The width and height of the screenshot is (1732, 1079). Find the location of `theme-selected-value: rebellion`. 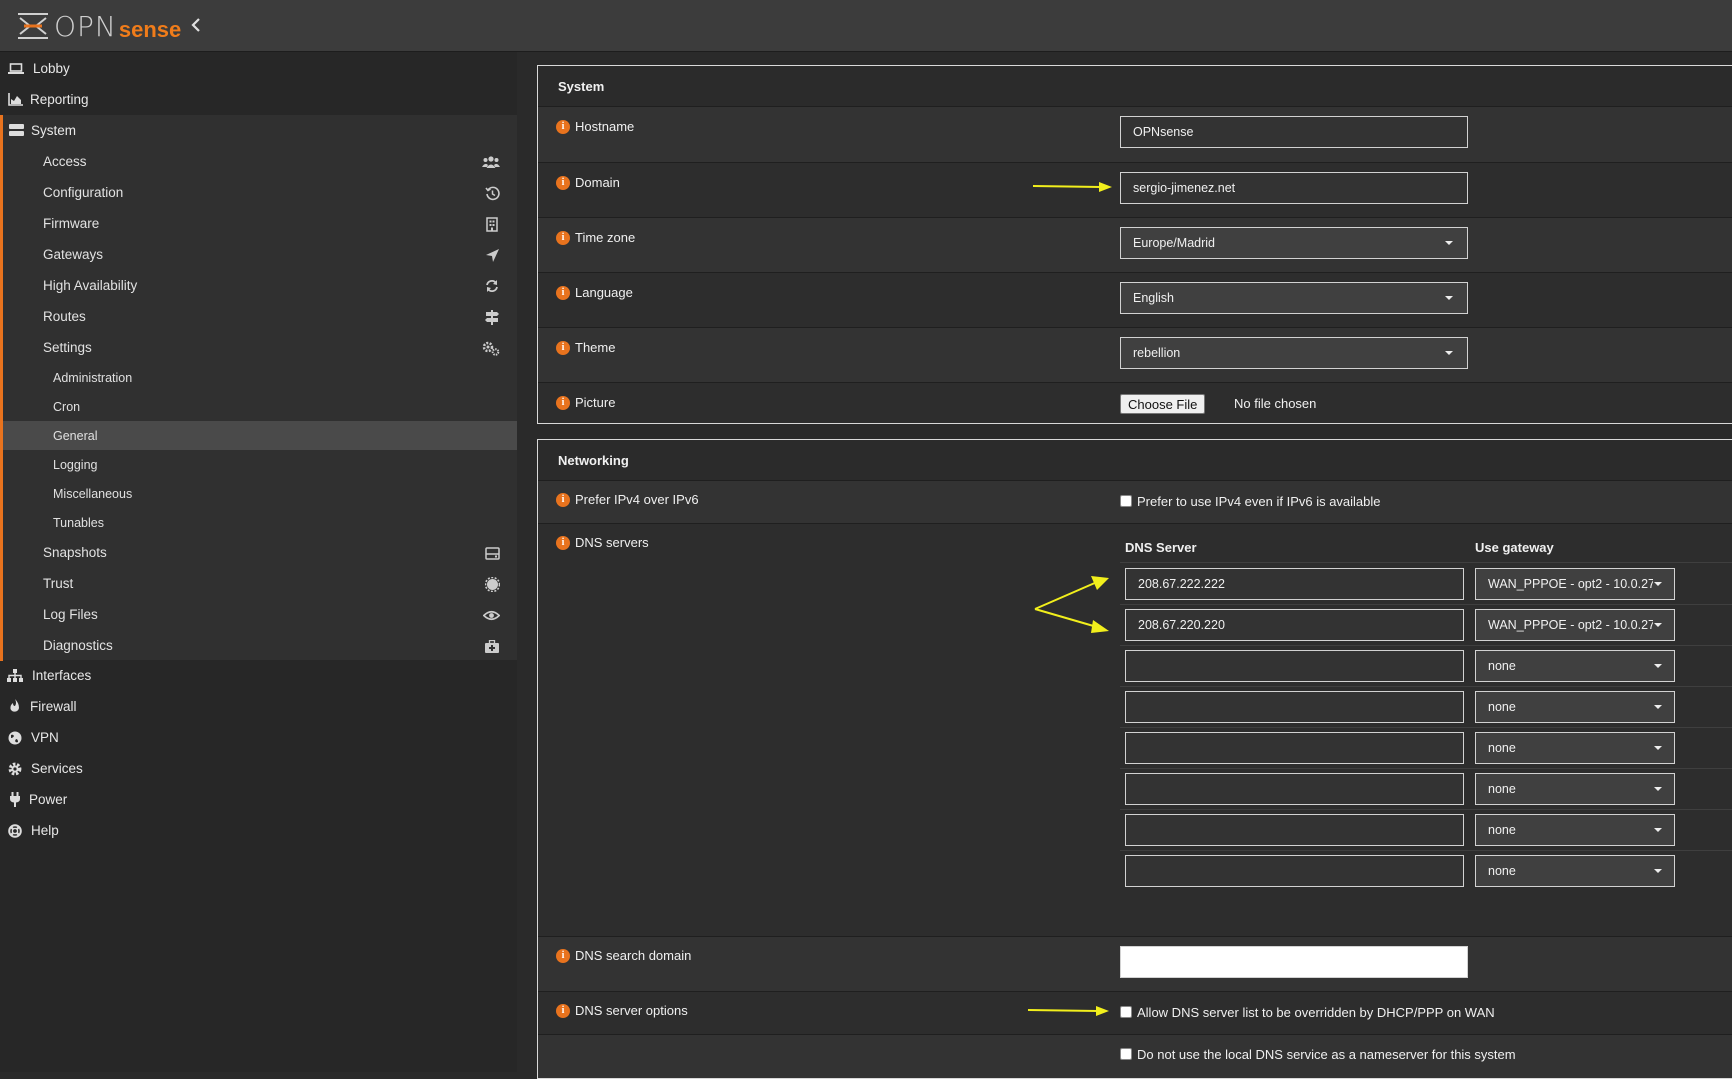

theme-selected-value: rebellion is located at coordinates (1157, 353).